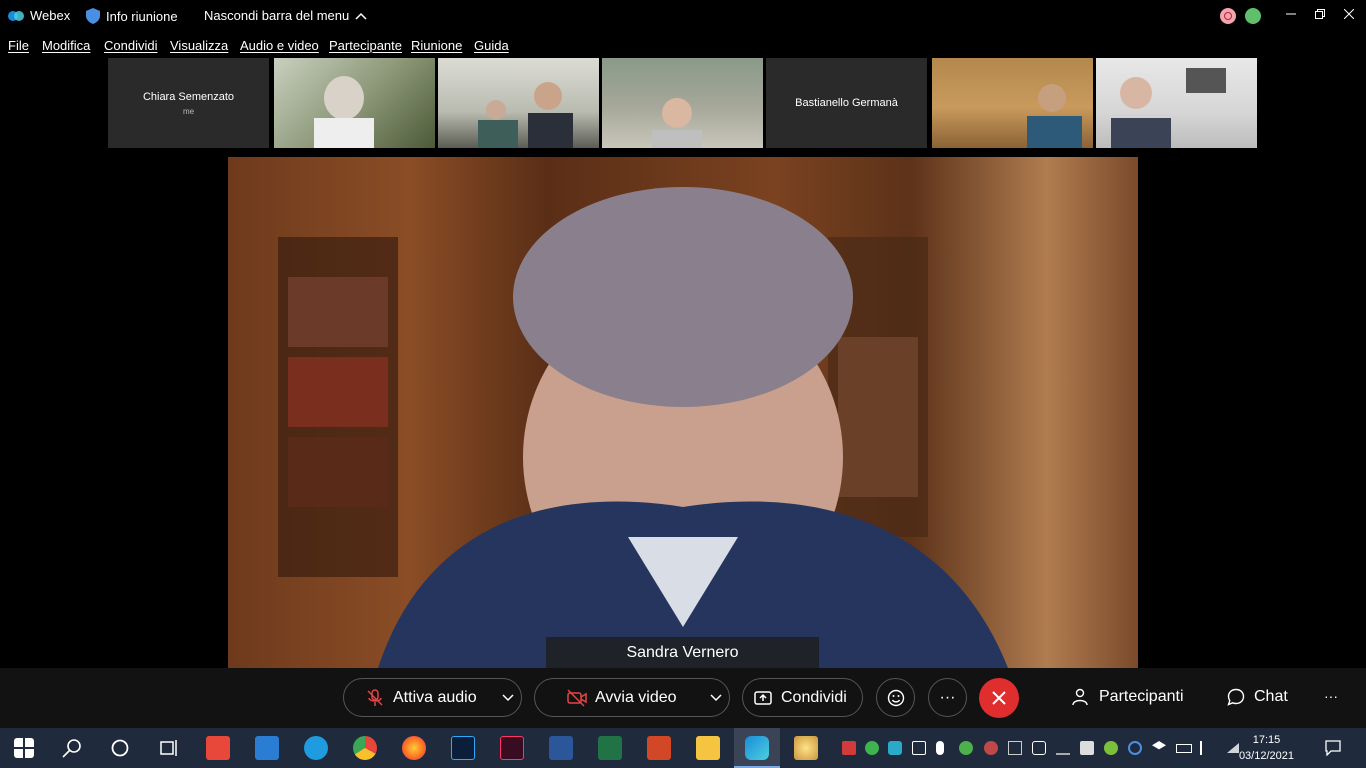  What do you see at coordinates (414, 748) in the screenshot?
I see `firefox-browser-icon` at bounding box center [414, 748].